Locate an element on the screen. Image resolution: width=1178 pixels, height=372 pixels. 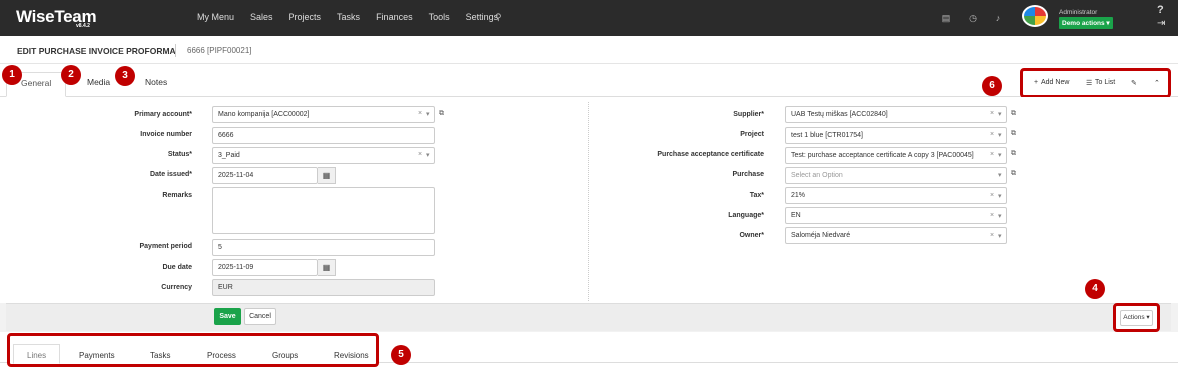
project-value: test 1 blue [CTR01754] is located at coordinates (827, 135).